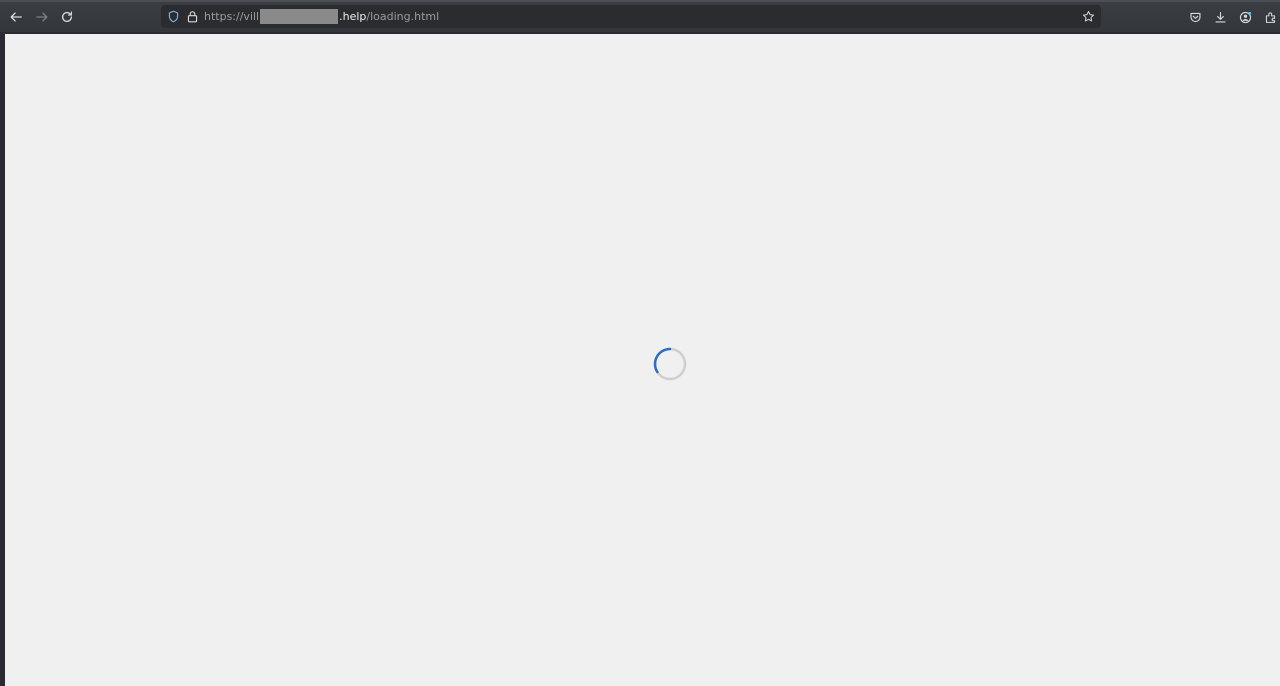  What do you see at coordinates (232, 16) in the screenshot?
I see `url-prefix: https://vill` at bounding box center [232, 16].